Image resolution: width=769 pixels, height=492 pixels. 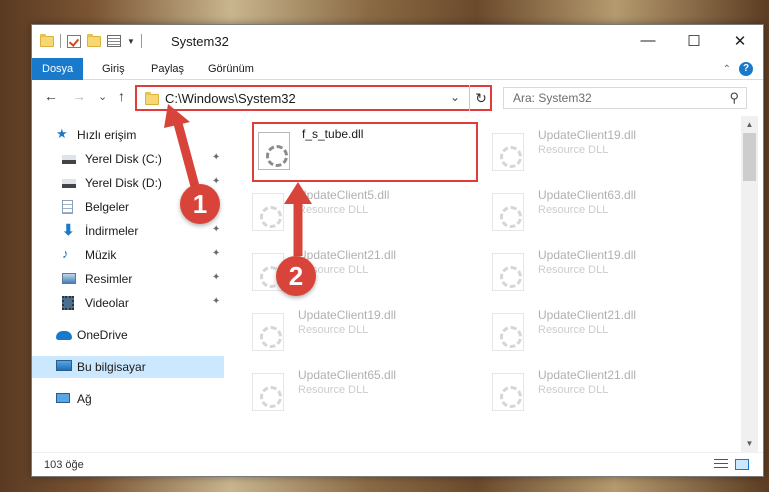 What do you see at coordinates (177, 116) in the screenshot?
I see `arrow-1-head` at bounding box center [177, 116].